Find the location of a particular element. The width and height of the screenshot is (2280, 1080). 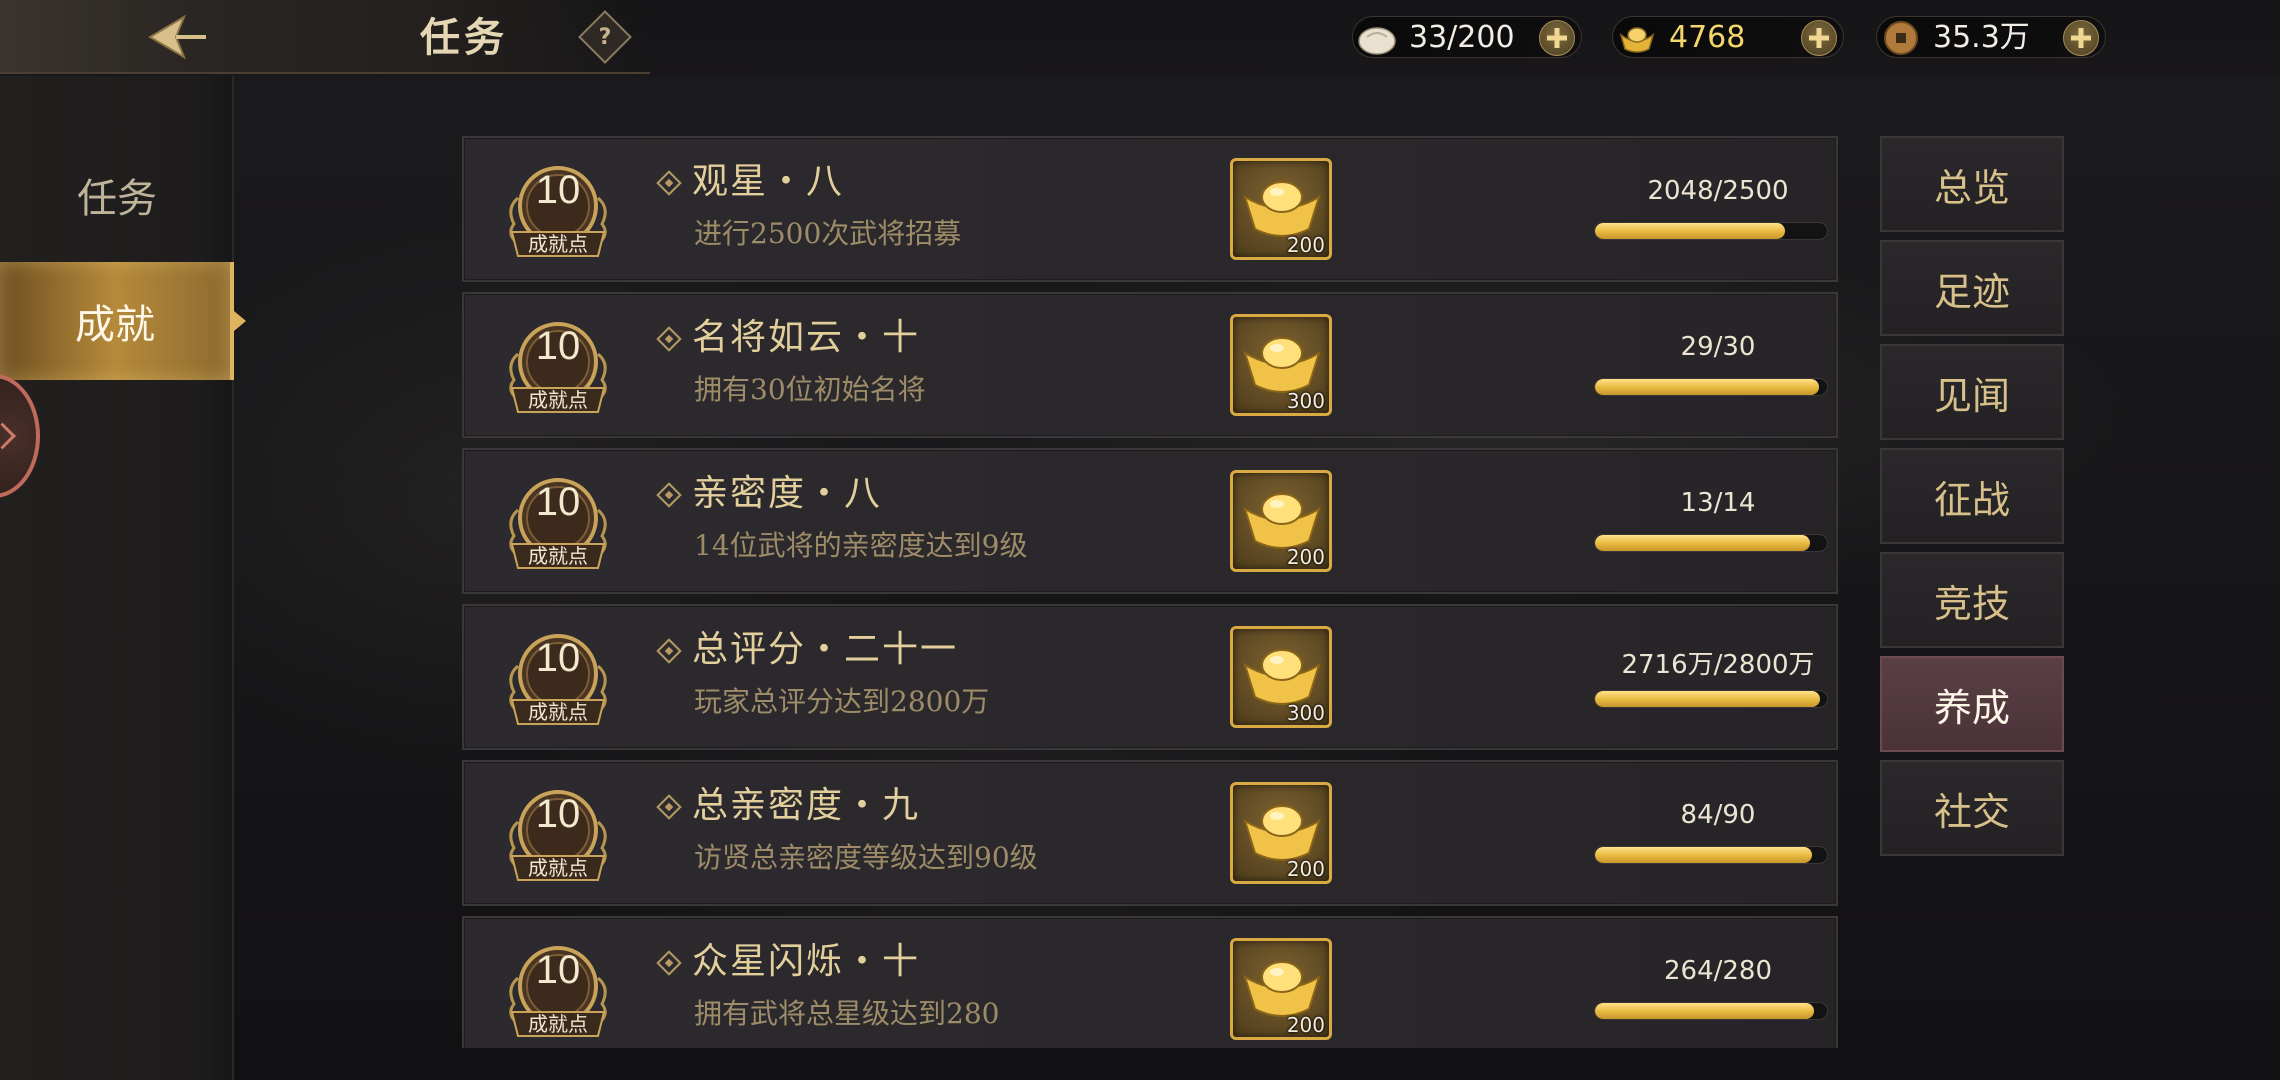

category-tab: 总览 is located at coordinates (1972, 184).